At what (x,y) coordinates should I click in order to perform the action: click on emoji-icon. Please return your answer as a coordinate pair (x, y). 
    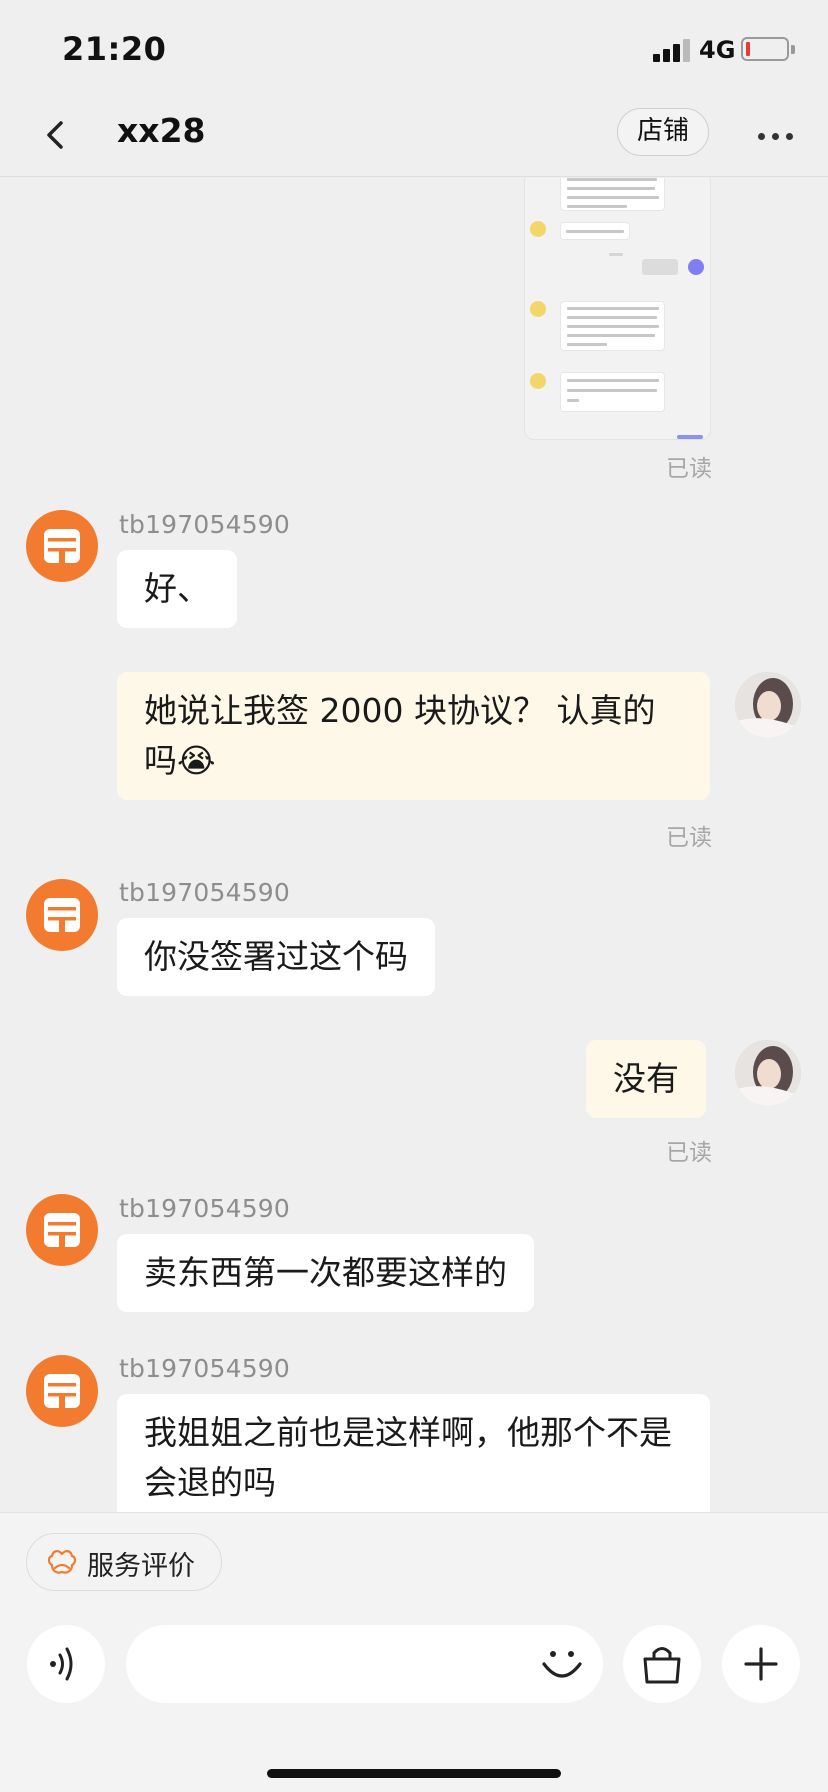
    Looking at the image, I should click on (562, 1664).